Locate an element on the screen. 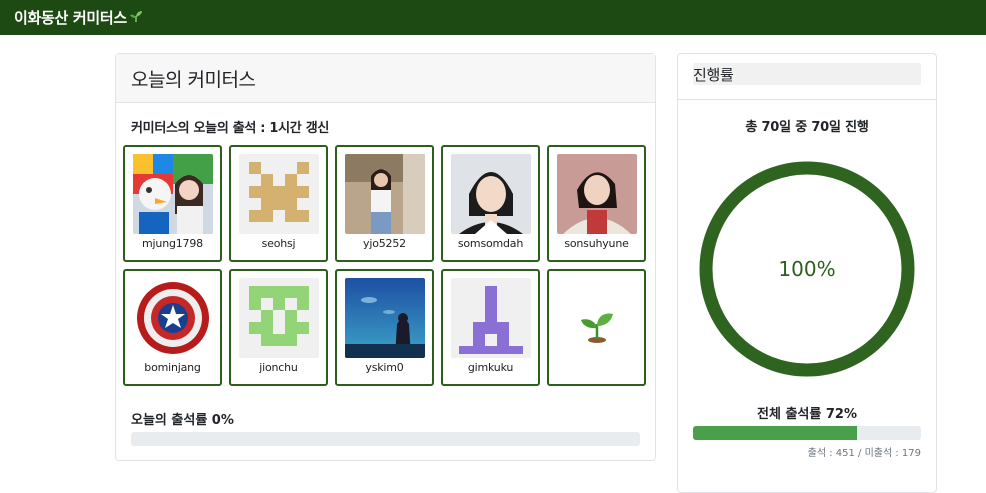 The image size is (986, 493). today-progress-bar is located at coordinates (385, 439).